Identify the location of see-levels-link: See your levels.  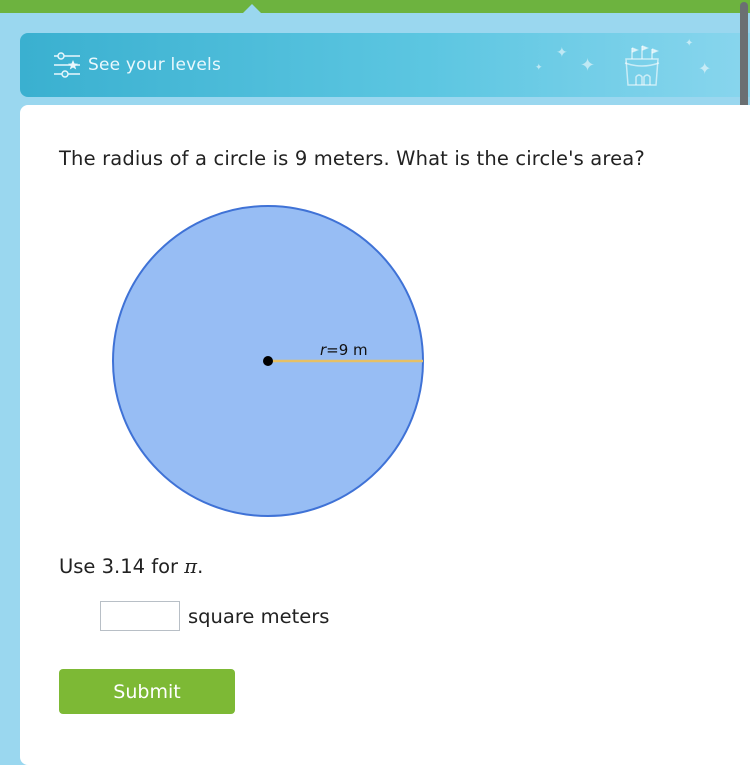
(136, 65).